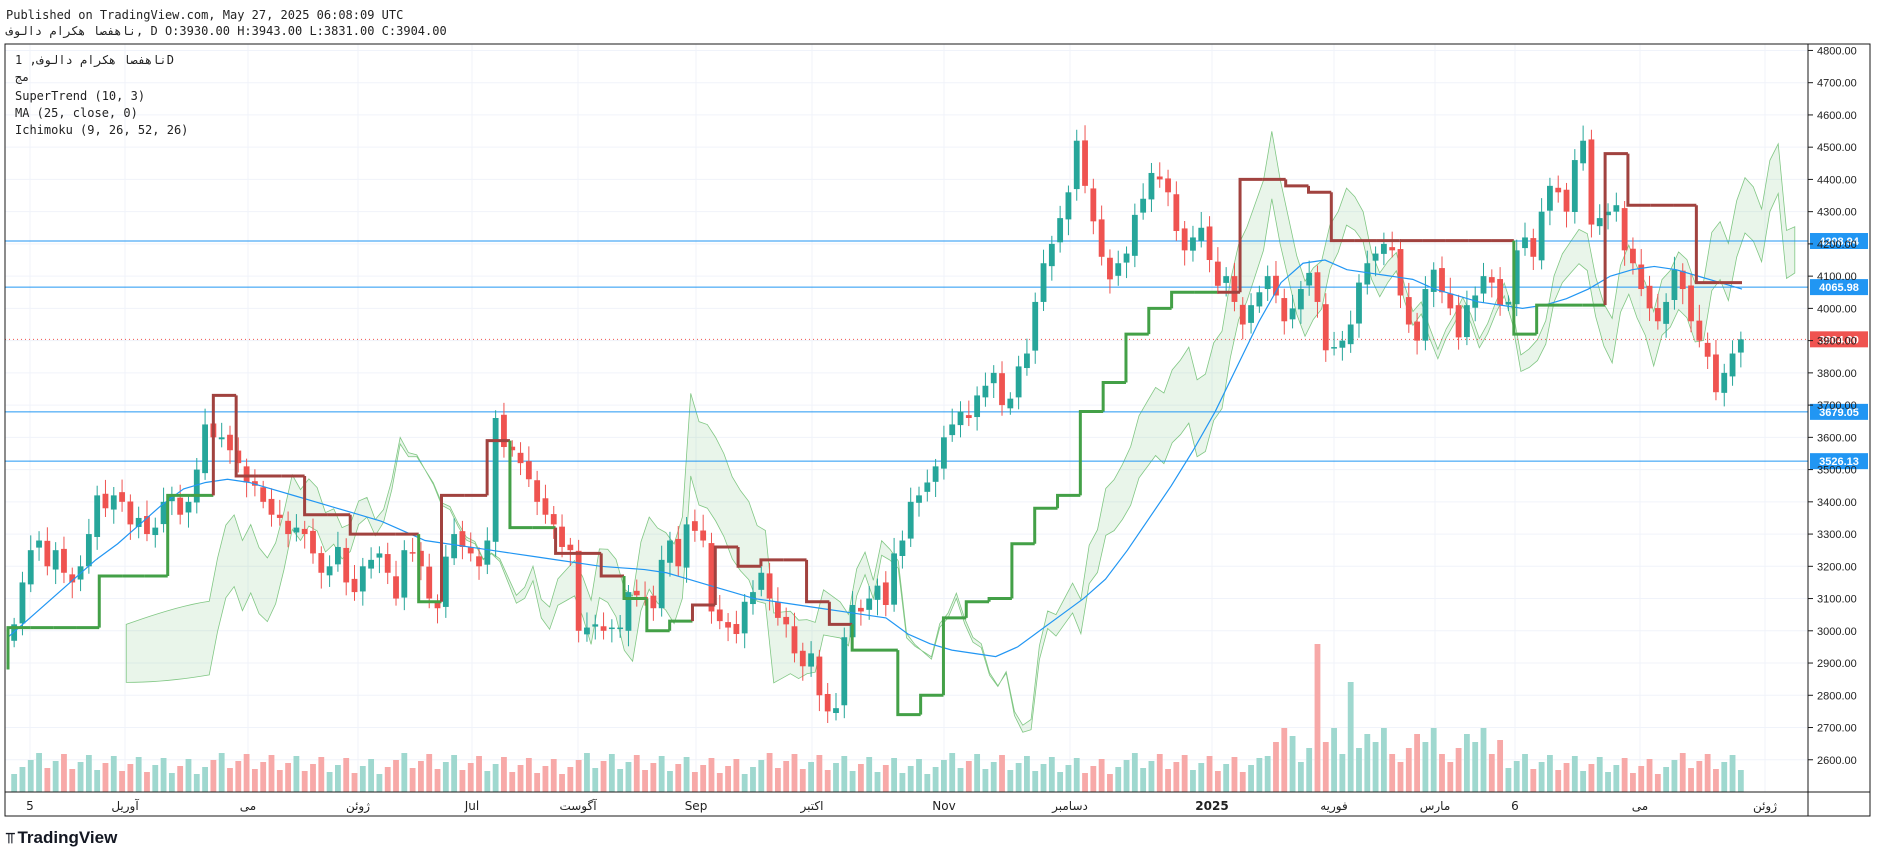 This screenshot has height=858, width=1878. I want to click on x-tick-label: Sep, so click(696, 806).